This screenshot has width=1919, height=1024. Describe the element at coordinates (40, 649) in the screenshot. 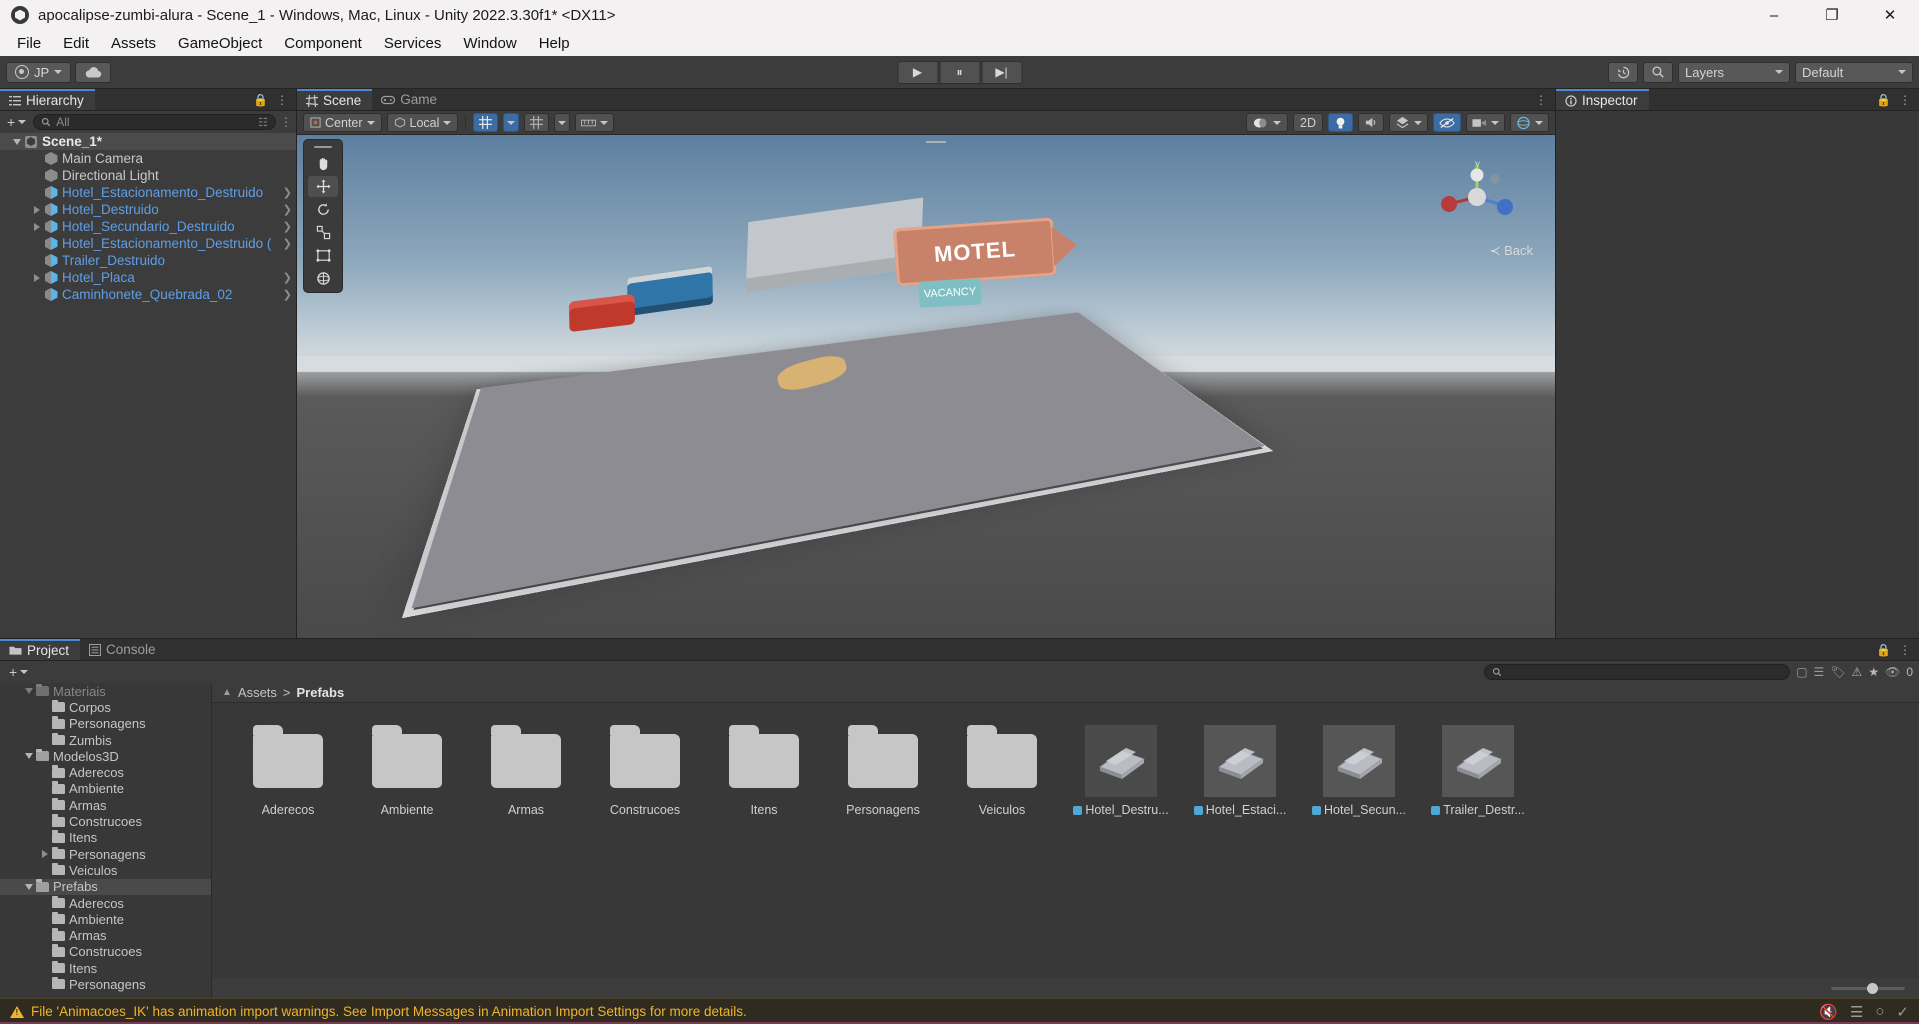

I see `tab-project: Project` at that location.